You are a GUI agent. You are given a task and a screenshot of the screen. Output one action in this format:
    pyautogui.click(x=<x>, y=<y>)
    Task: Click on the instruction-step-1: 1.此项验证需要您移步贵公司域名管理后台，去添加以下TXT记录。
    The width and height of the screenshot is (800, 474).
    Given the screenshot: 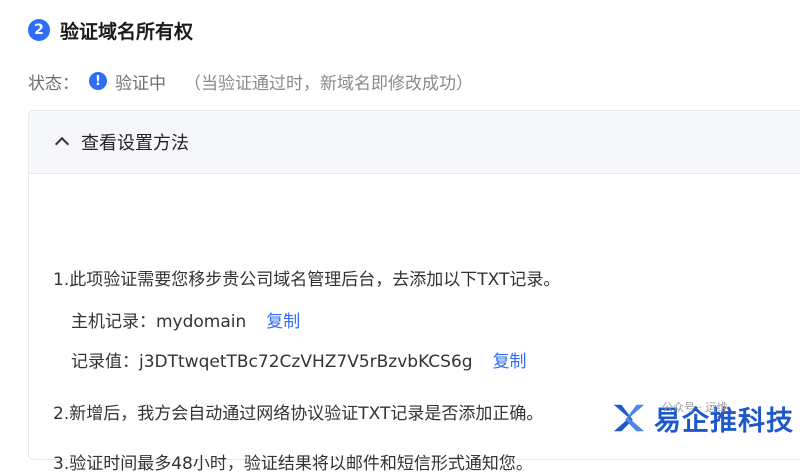 What is the action you would take?
    pyautogui.click(x=307, y=280)
    